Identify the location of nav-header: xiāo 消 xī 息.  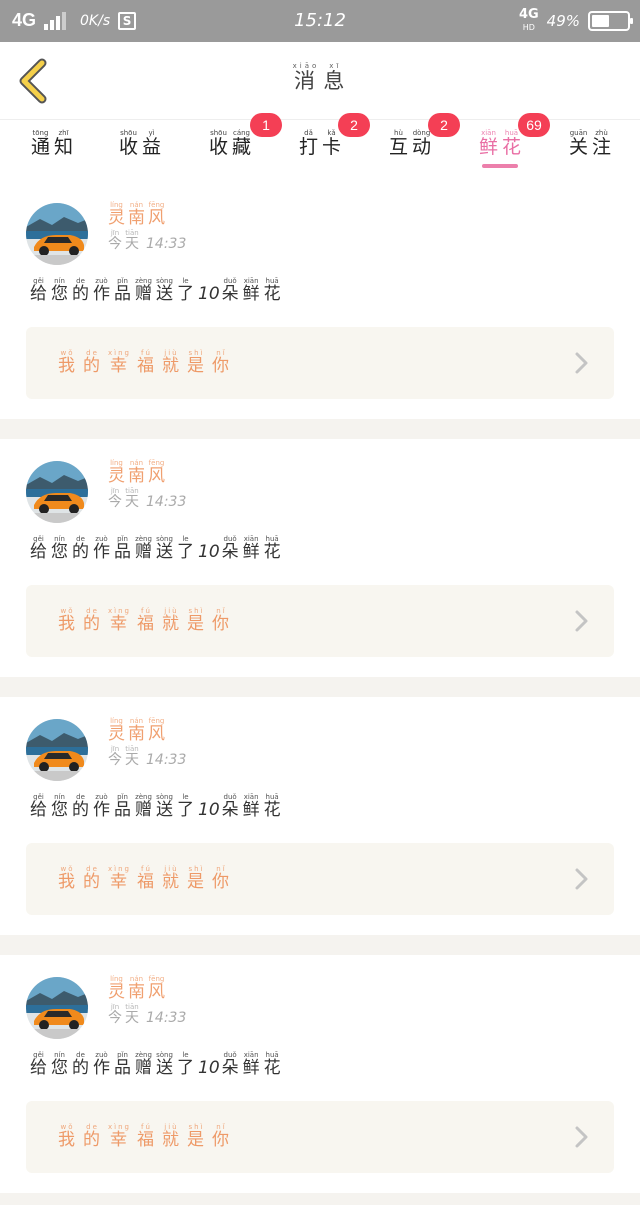
(320, 81).